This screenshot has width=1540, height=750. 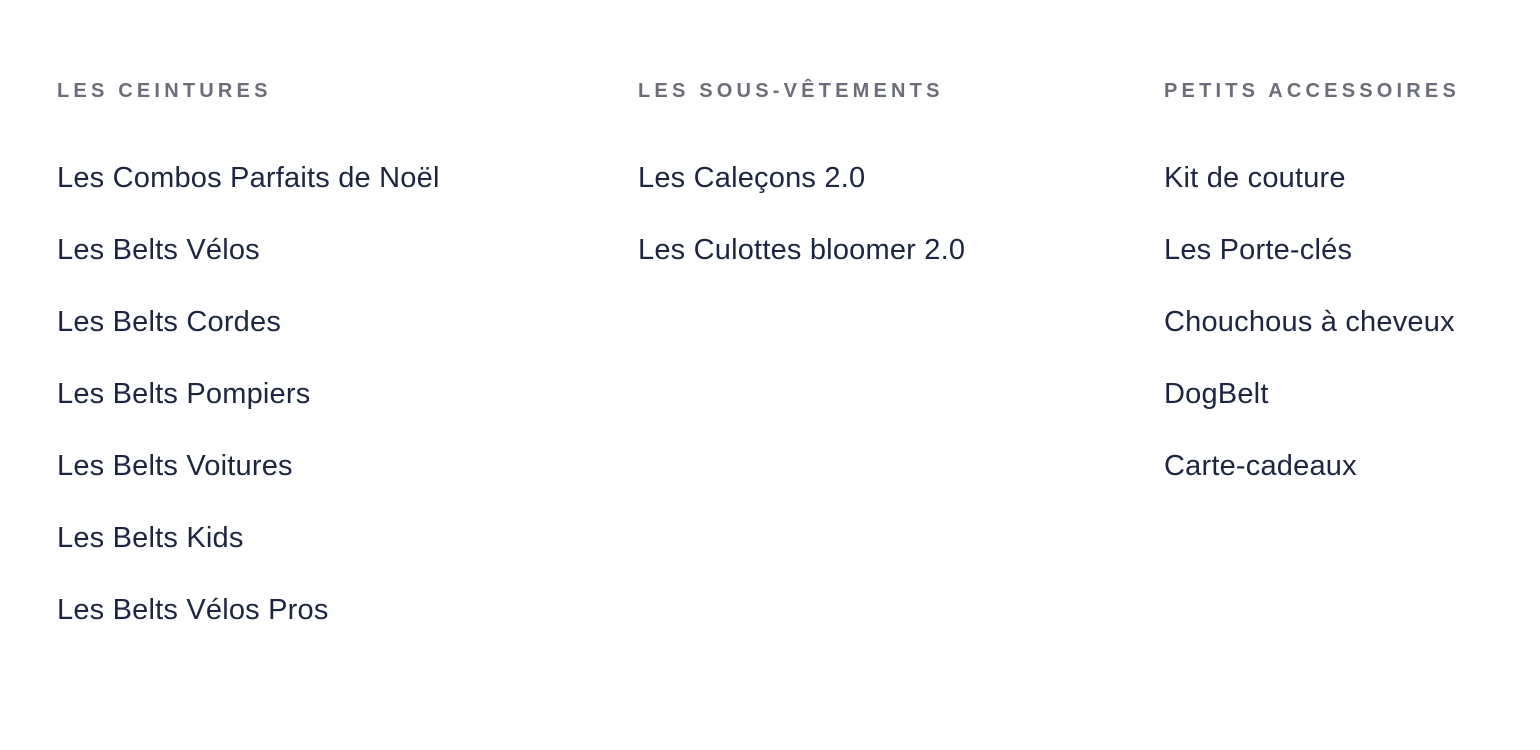 What do you see at coordinates (791, 91) in the screenshot?
I see `column-heading: LES SOUS-VÊTEMENTS` at bounding box center [791, 91].